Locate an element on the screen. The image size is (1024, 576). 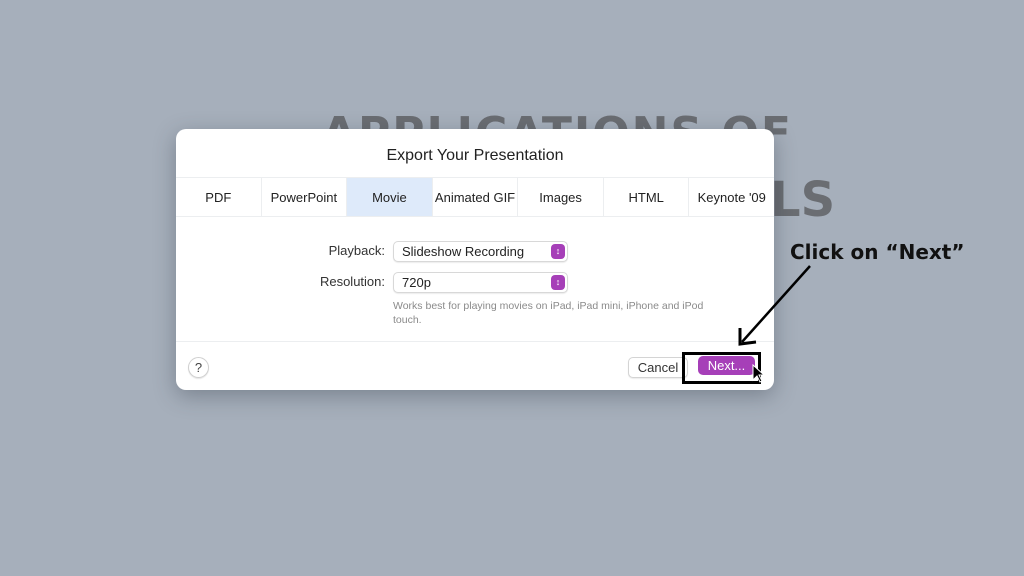
annotation-arrow-icon is located at coordinates (774, 305).